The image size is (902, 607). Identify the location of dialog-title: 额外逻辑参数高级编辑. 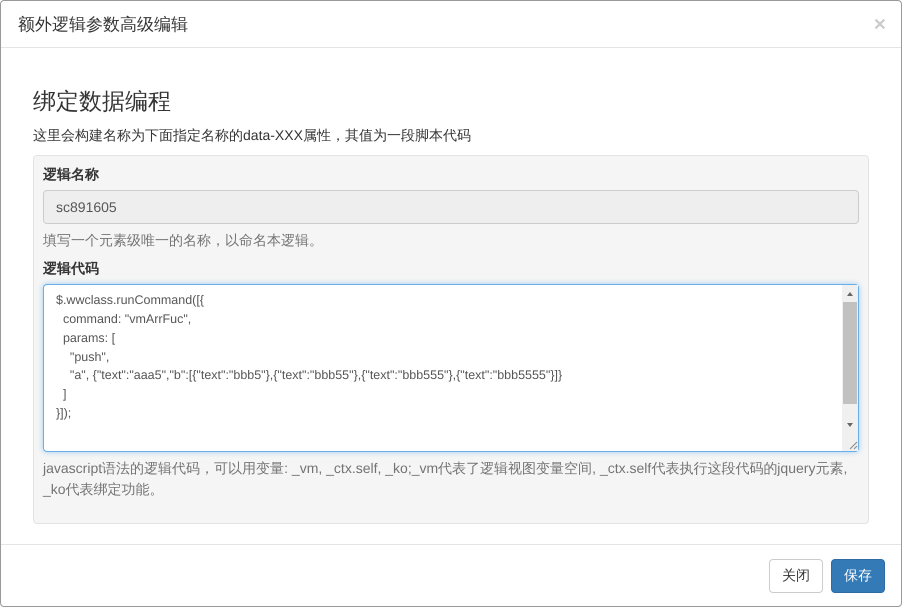
(103, 25).